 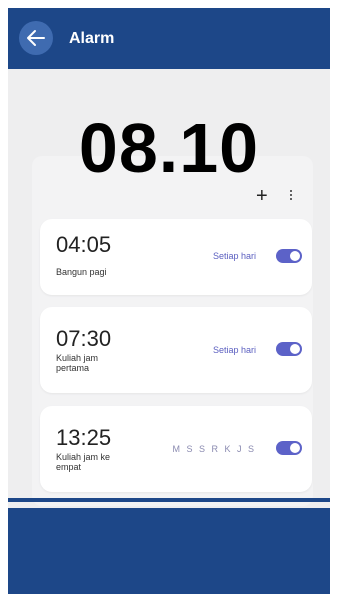 What do you see at coordinates (169, 551) in the screenshot?
I see `bottom-bar` at bounding box center [169, 551].